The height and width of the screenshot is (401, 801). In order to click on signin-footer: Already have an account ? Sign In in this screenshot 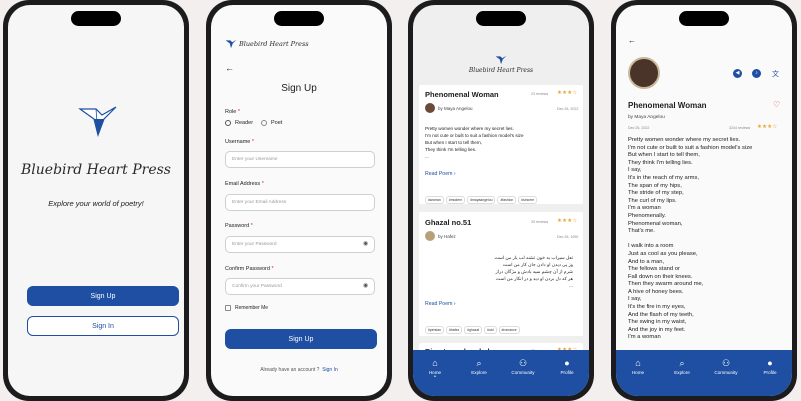, I will do `click(299, 370)`.